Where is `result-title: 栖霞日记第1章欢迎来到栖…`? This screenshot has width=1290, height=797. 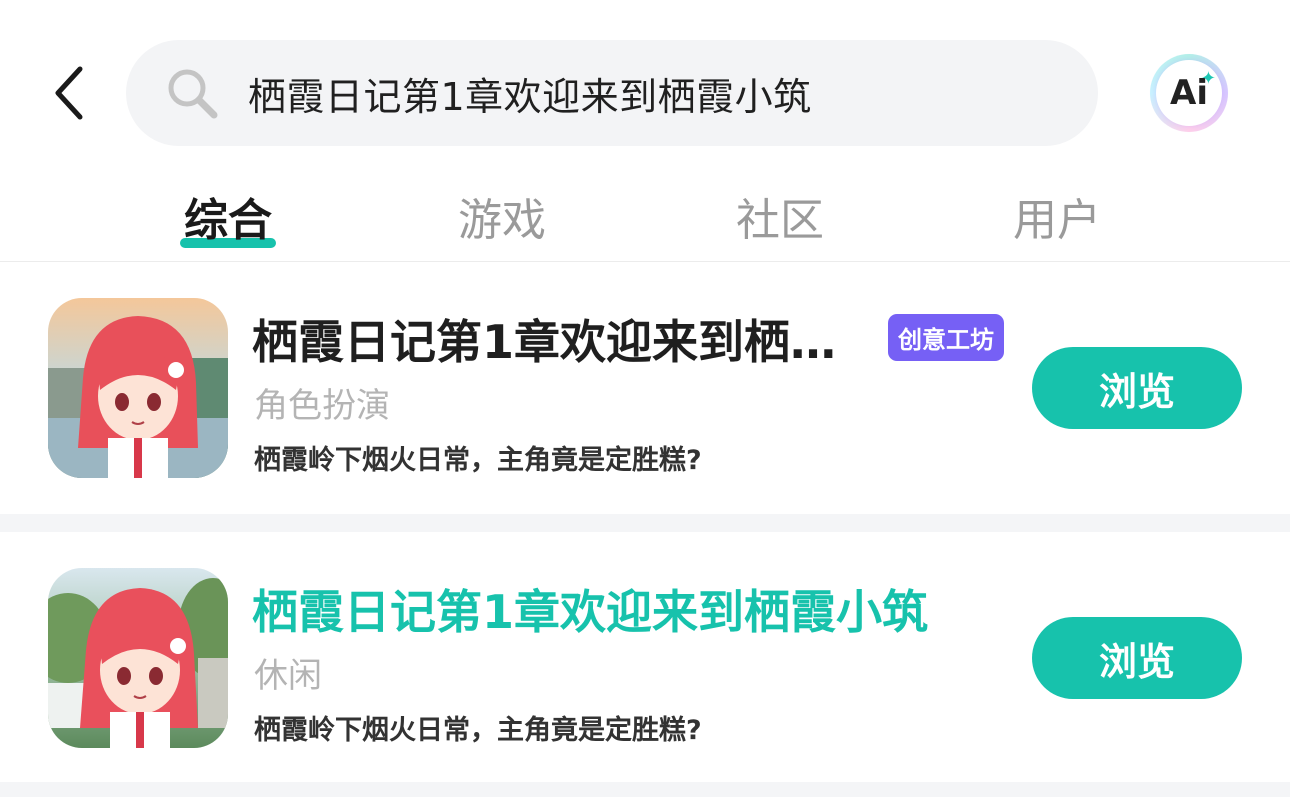 result-title: 栖霞日记第1章欢迎来到栖… is located at coordinates (544, 339).